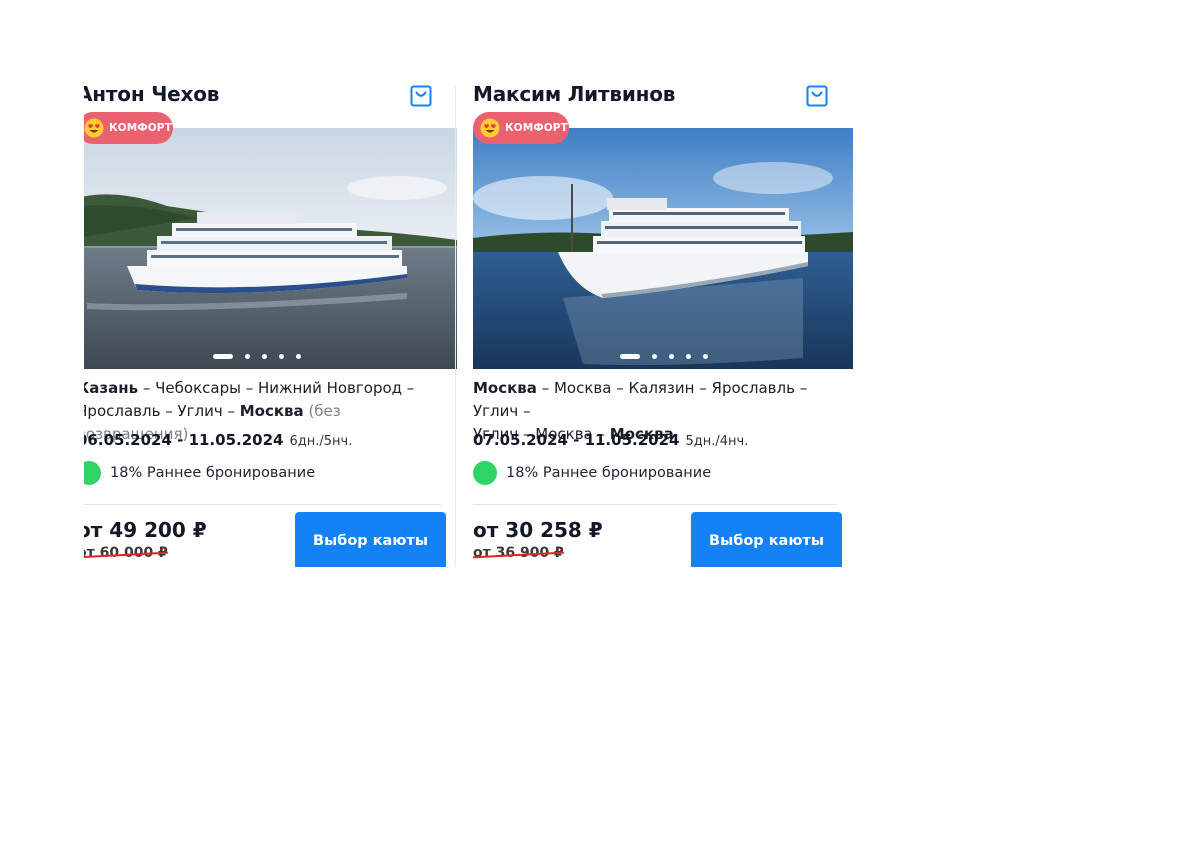  I want to click on card-divider, so click(455, 326).